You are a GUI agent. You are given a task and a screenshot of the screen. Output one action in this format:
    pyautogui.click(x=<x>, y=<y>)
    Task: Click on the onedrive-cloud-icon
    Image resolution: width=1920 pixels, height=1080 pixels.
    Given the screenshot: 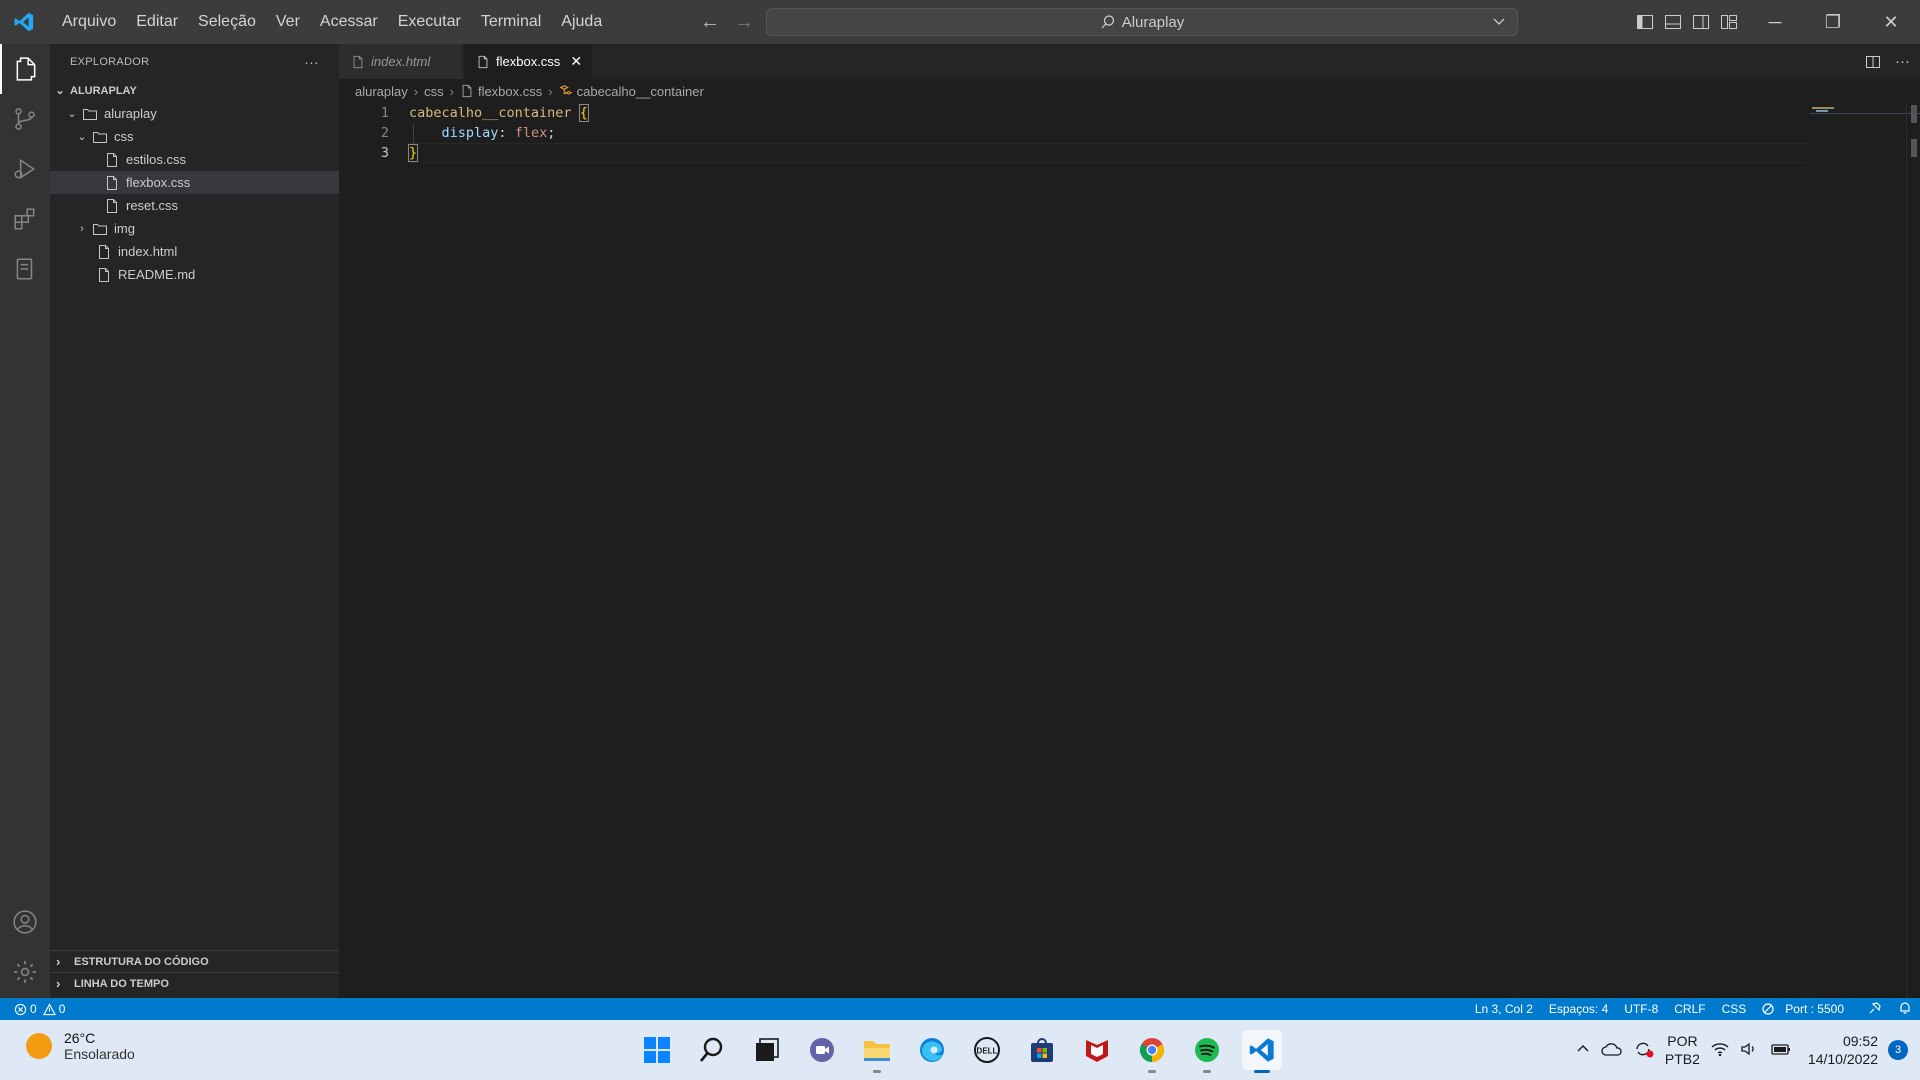 What is the action you would take?
    pyautogui.click(x=1612, y=1050)
    